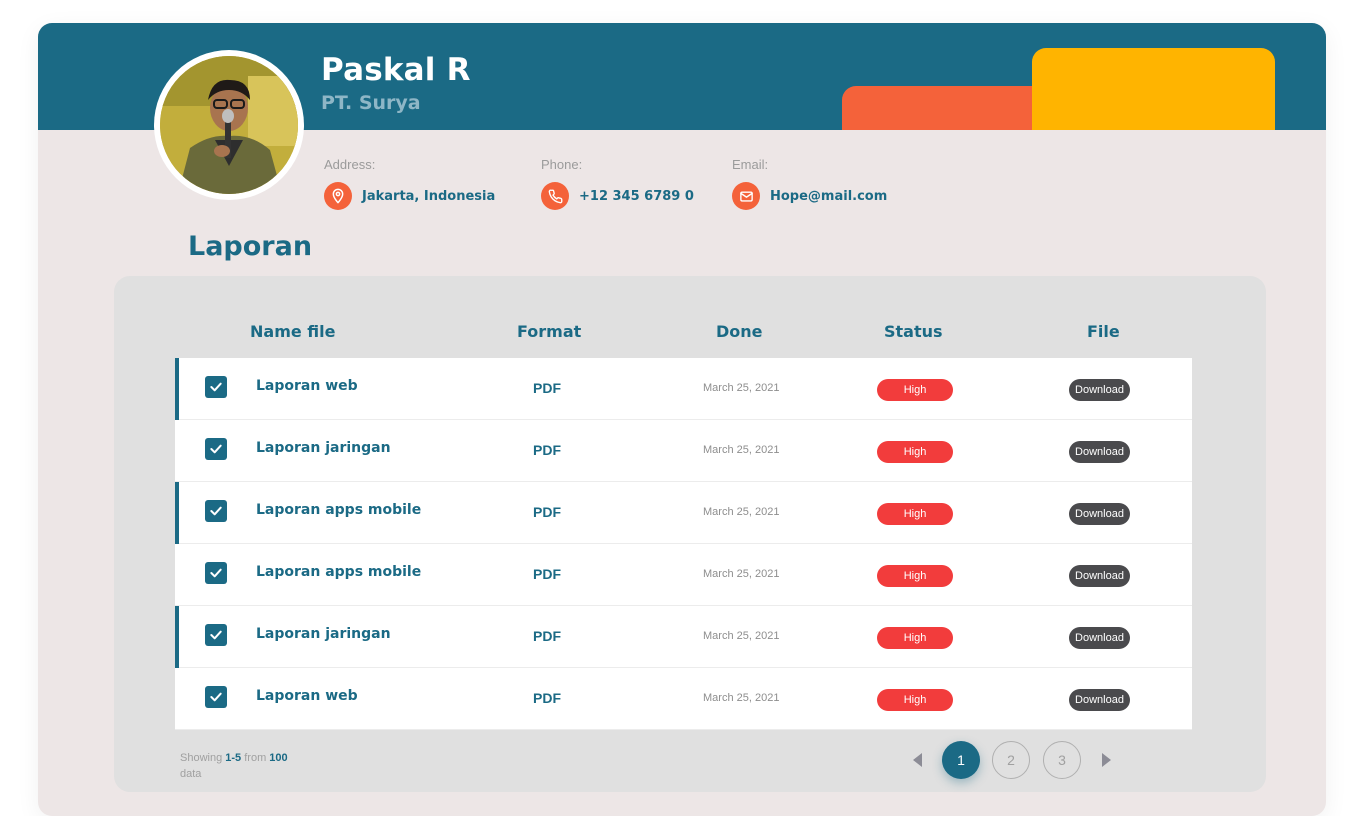 The height and width of the screenshot is (816, 1364). What do you see at coordinates (429, 196) in the screenshot?
I see `address-value: Jakarta, Indonesia` at bounding box center [429, 196].